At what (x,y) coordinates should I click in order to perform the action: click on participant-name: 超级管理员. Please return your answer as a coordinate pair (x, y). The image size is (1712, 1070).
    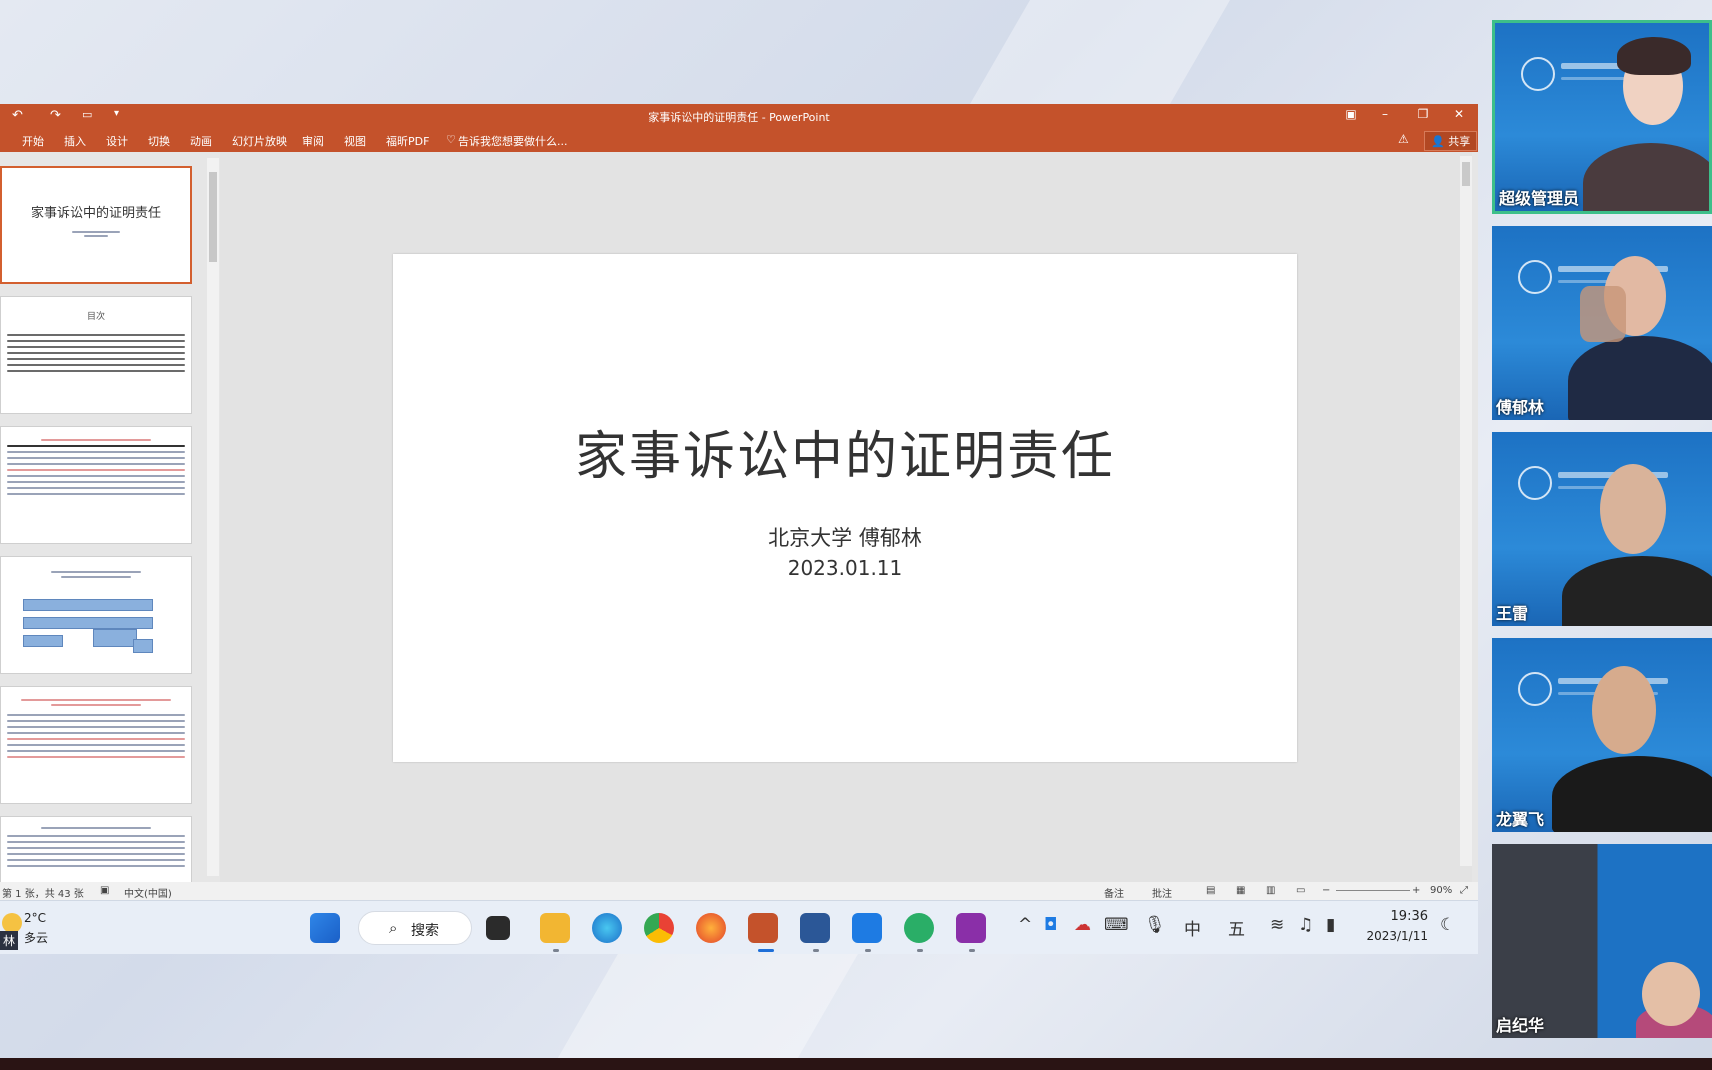
    Looking at the image, I should click on (1539, 198).